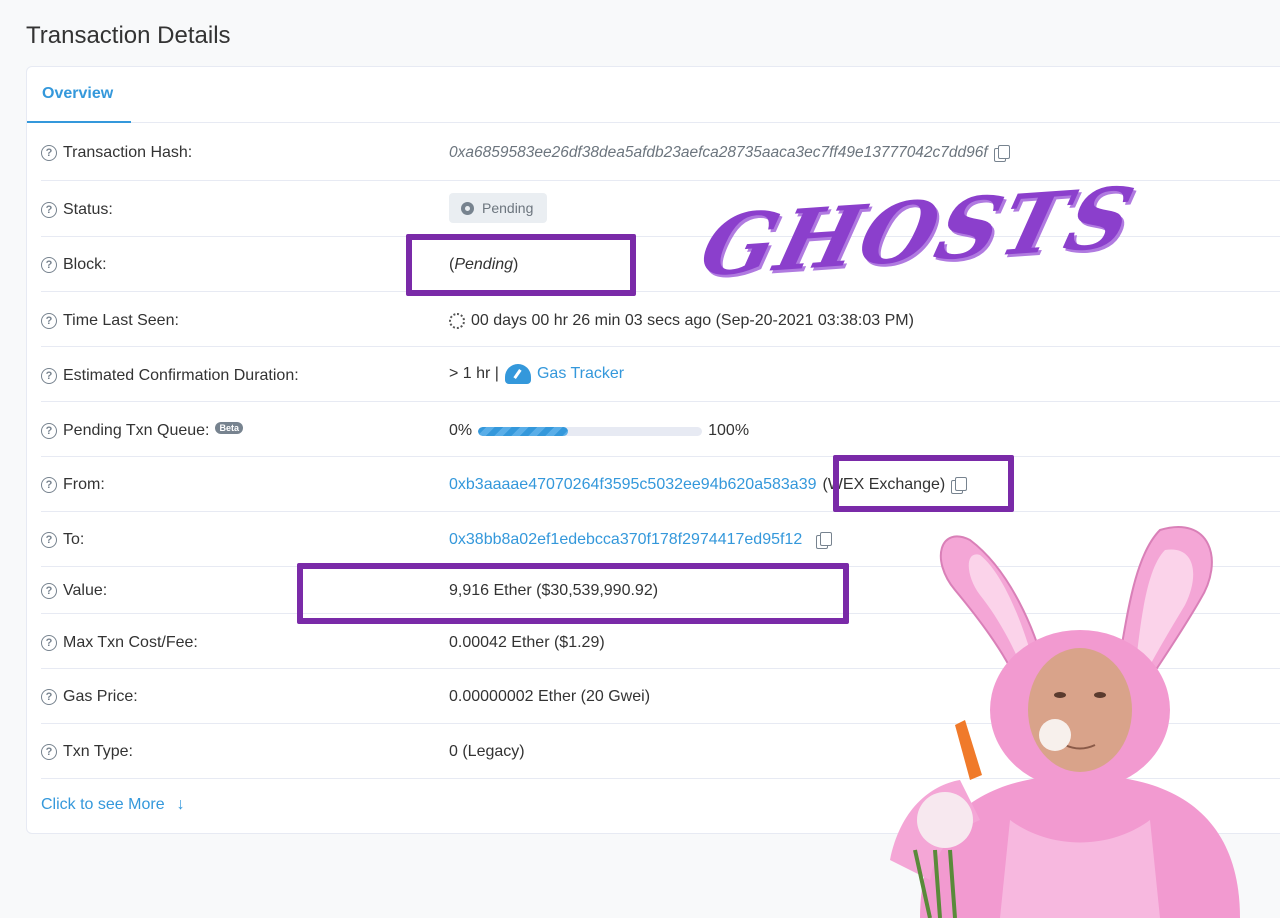 The height and width of the screenshot is (918, 1280). I want to click on status-badge: Pending, so click(498, 208).